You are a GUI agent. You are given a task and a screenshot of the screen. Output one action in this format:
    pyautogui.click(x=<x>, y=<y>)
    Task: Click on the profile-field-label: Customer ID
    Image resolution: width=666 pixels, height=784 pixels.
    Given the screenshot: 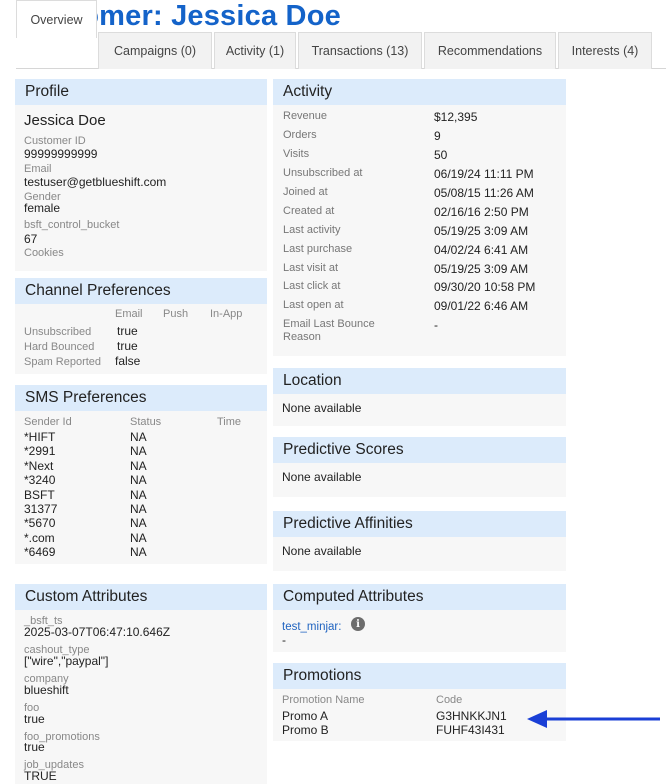 What is the action you would take?
    pyautogui.click(x=55, y=141)
    